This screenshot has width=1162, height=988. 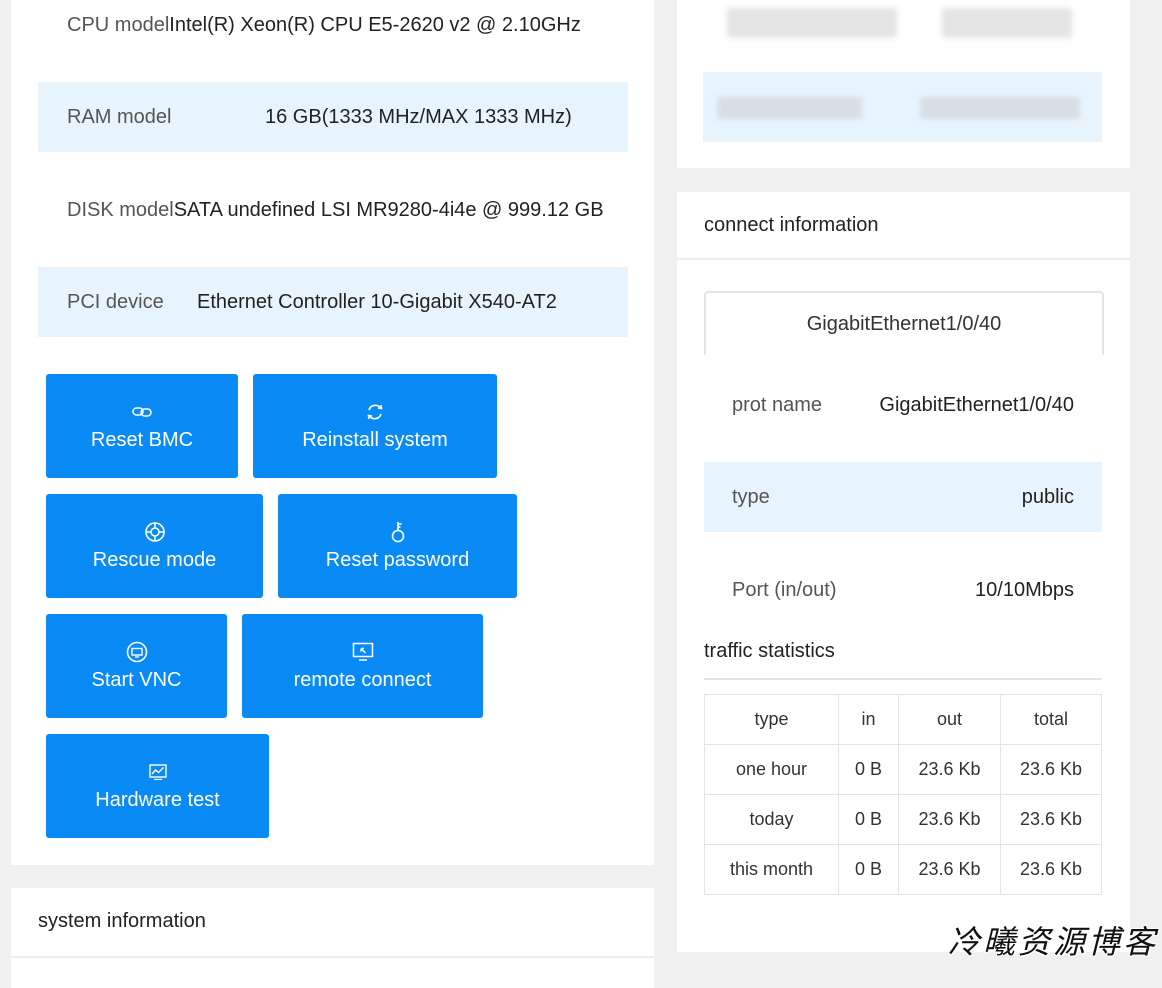 What do you see at coordinates (771, 819) in the screenshot?
I see `table-cell: today` at bounding box center [771, 819].